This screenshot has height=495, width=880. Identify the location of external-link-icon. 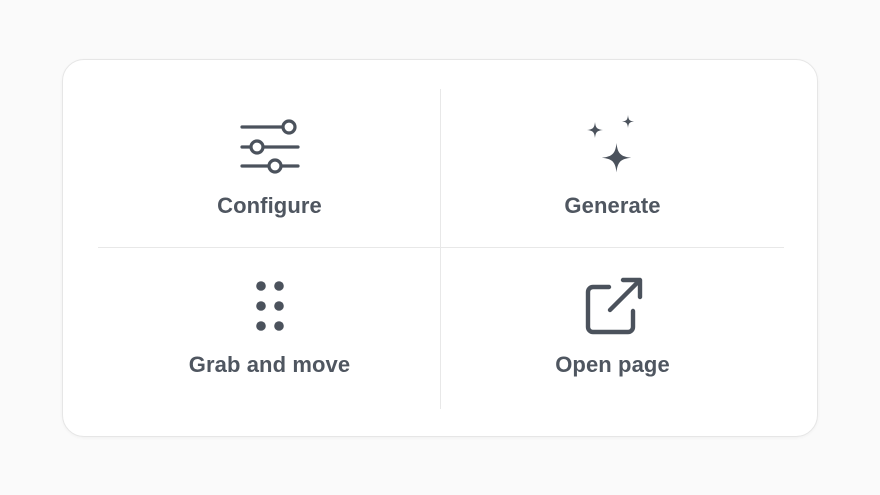
(613, 307).